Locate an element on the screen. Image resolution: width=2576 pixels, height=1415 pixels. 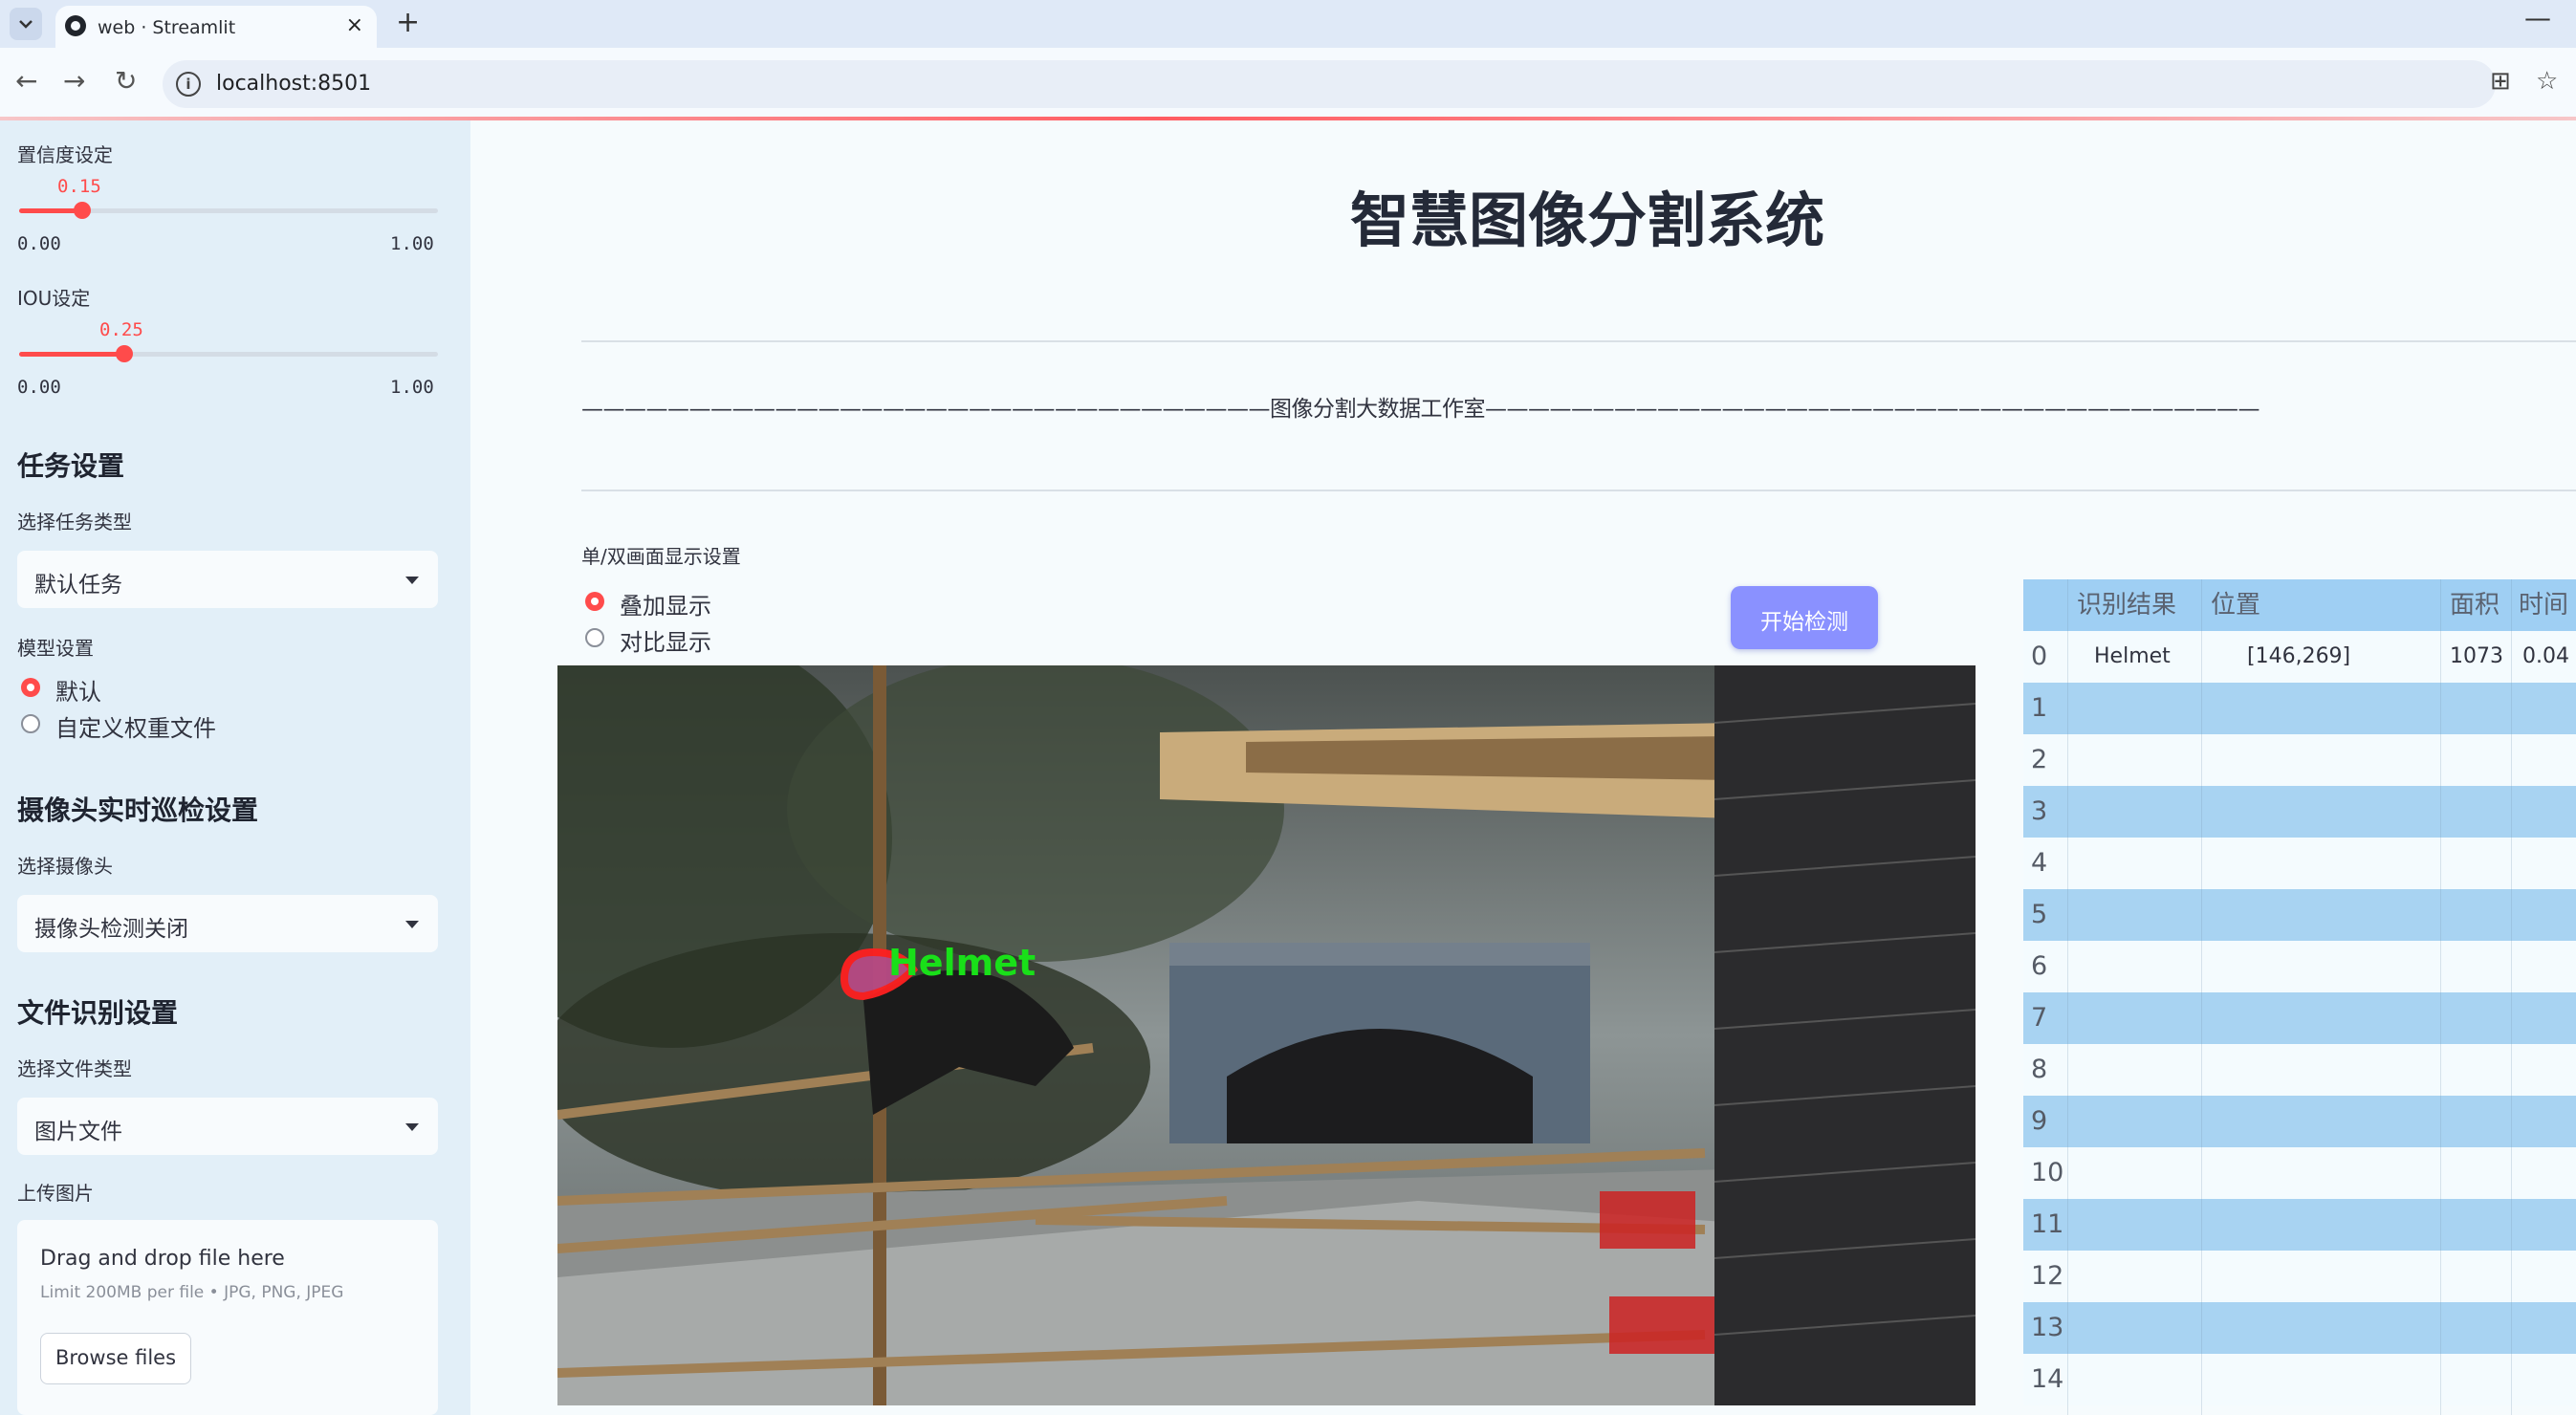
table-row: 5 is located at coordinates (2299, 915).